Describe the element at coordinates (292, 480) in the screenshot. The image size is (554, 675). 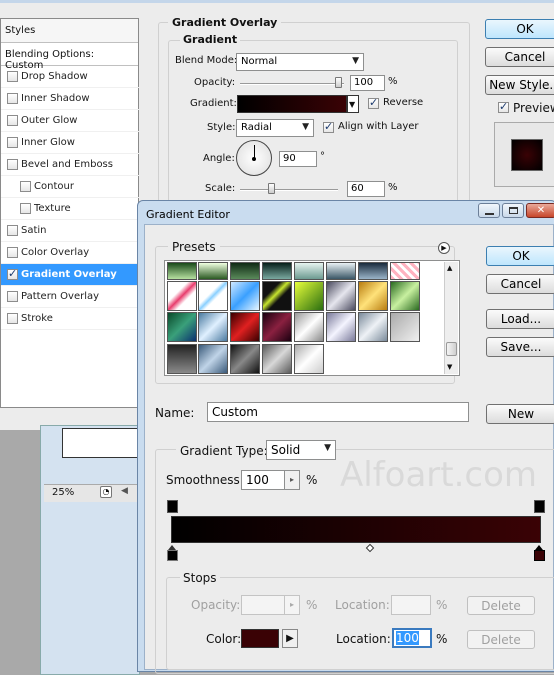
I see `smoothness-stepper: ▸` at that location.